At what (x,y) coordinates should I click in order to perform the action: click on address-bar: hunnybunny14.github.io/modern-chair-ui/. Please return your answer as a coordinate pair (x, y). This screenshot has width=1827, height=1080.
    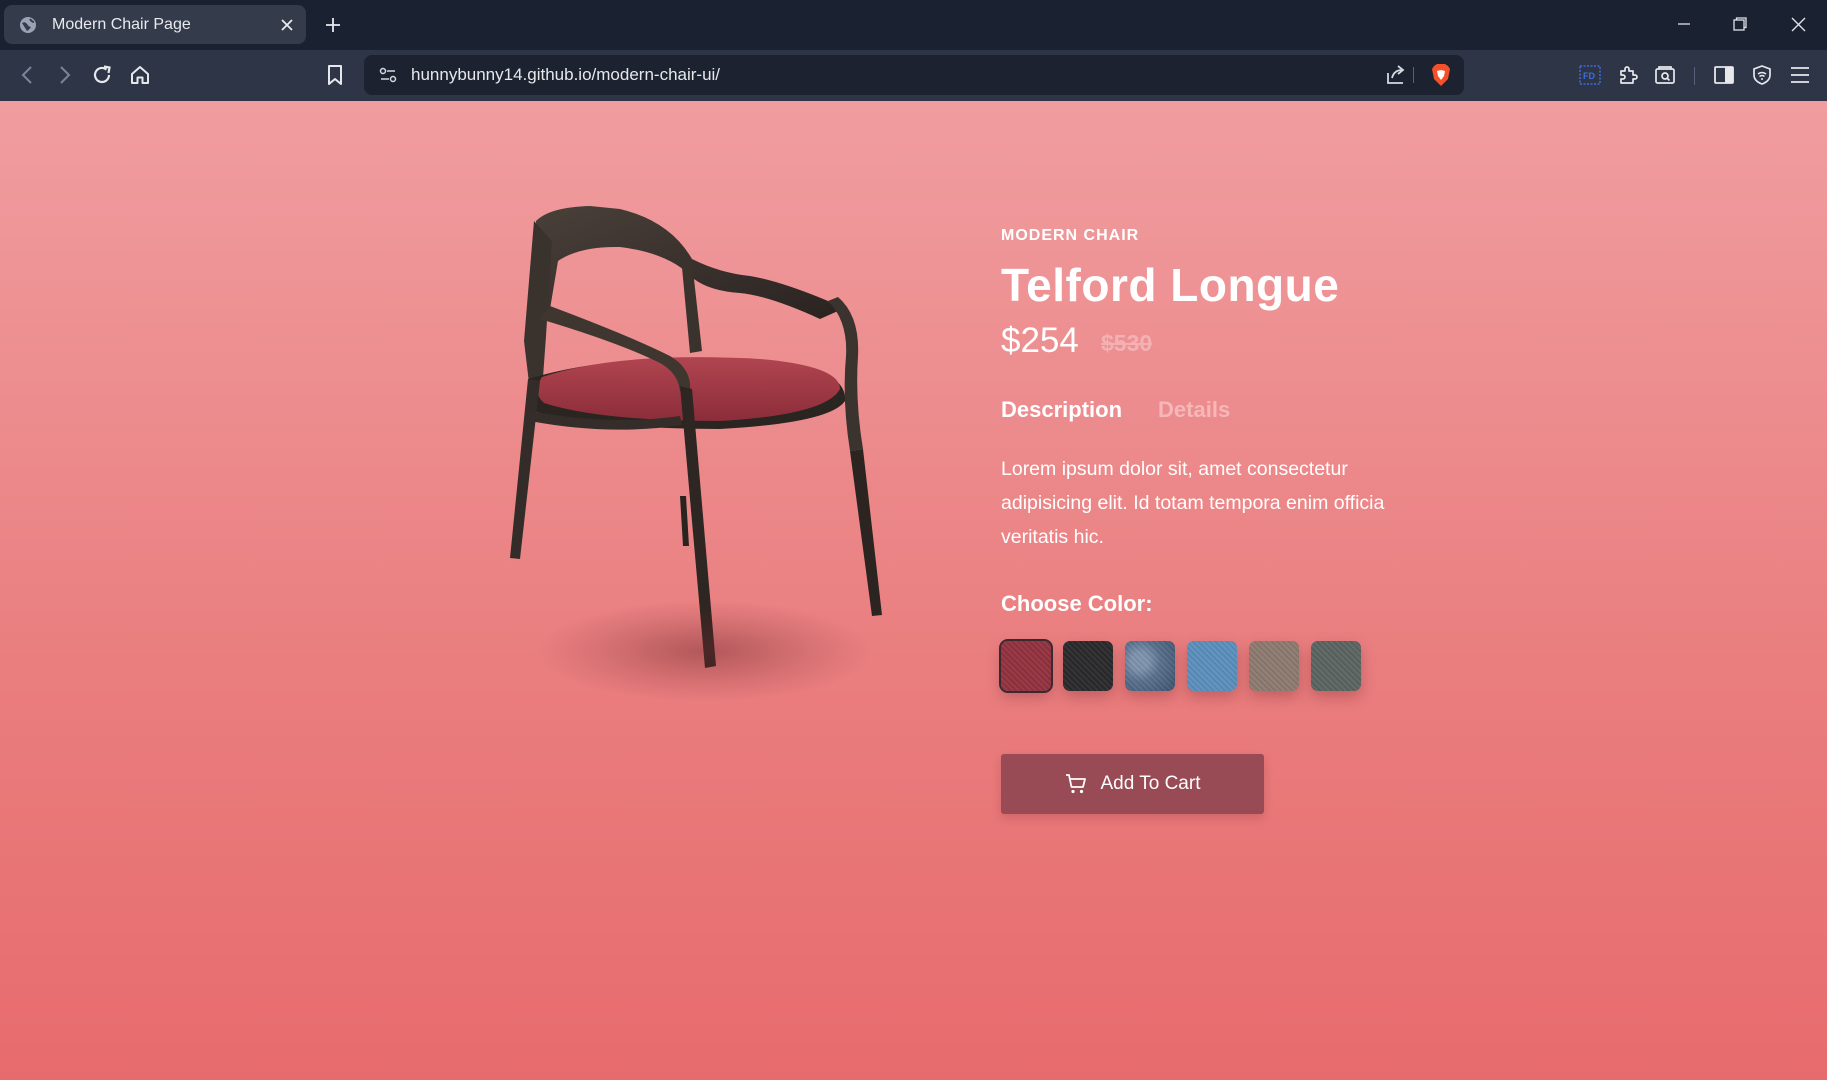
    Looking at the image, I should click on (914, 75).